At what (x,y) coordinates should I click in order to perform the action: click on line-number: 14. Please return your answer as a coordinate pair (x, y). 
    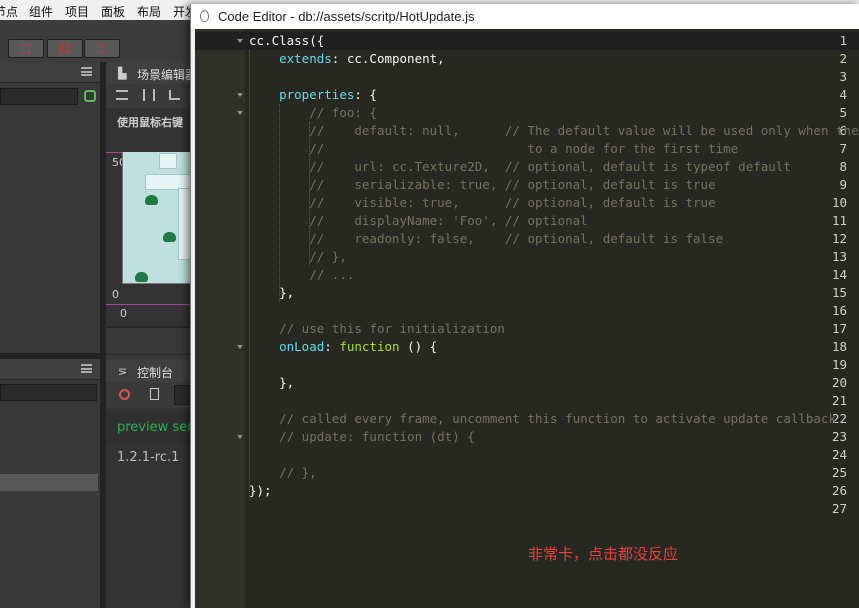
    Looking at the image, I should click on (839, 274).